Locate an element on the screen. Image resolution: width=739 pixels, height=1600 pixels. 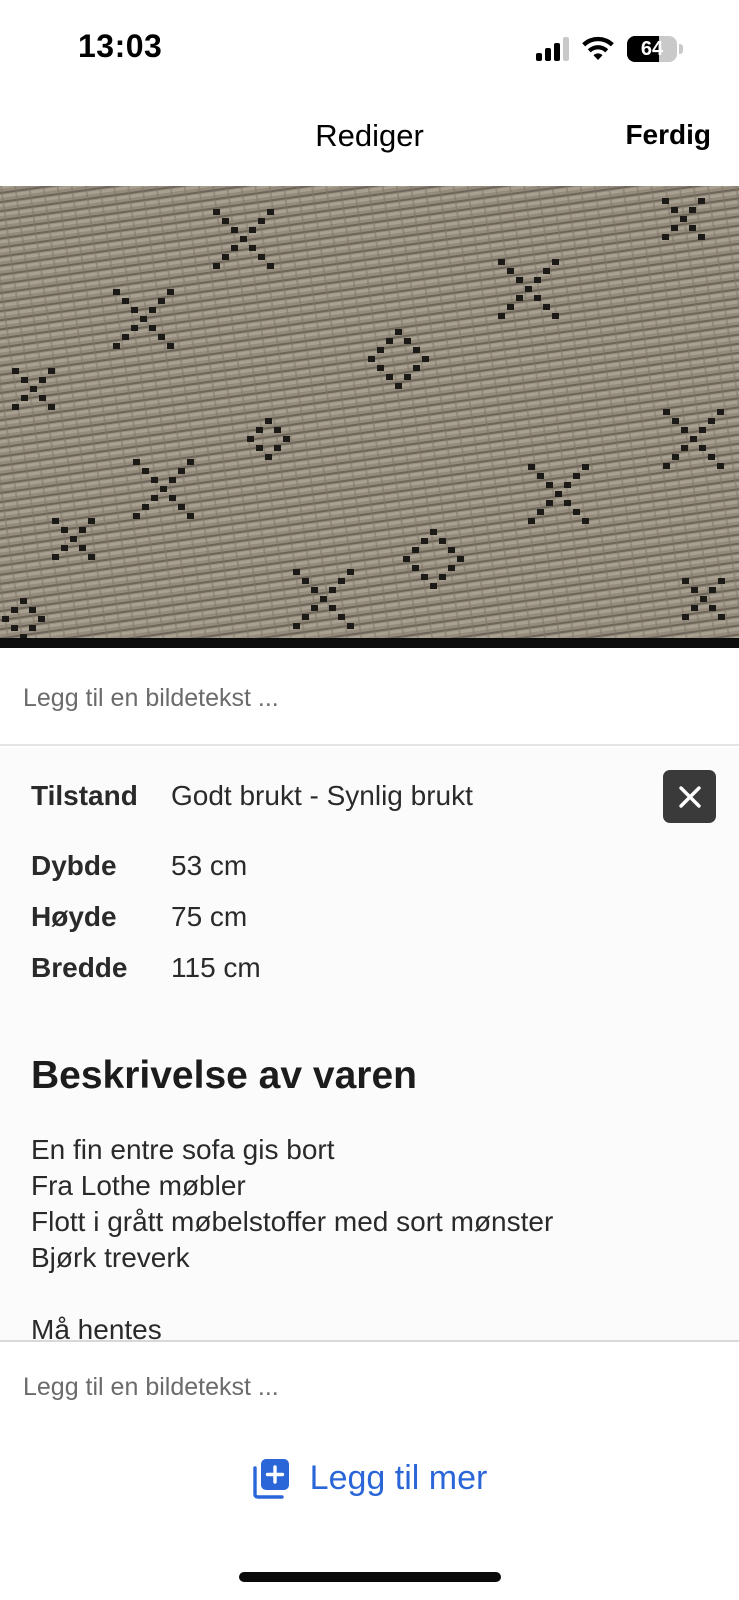
spec-value: 53 cm is located at coordinates (209, 865).